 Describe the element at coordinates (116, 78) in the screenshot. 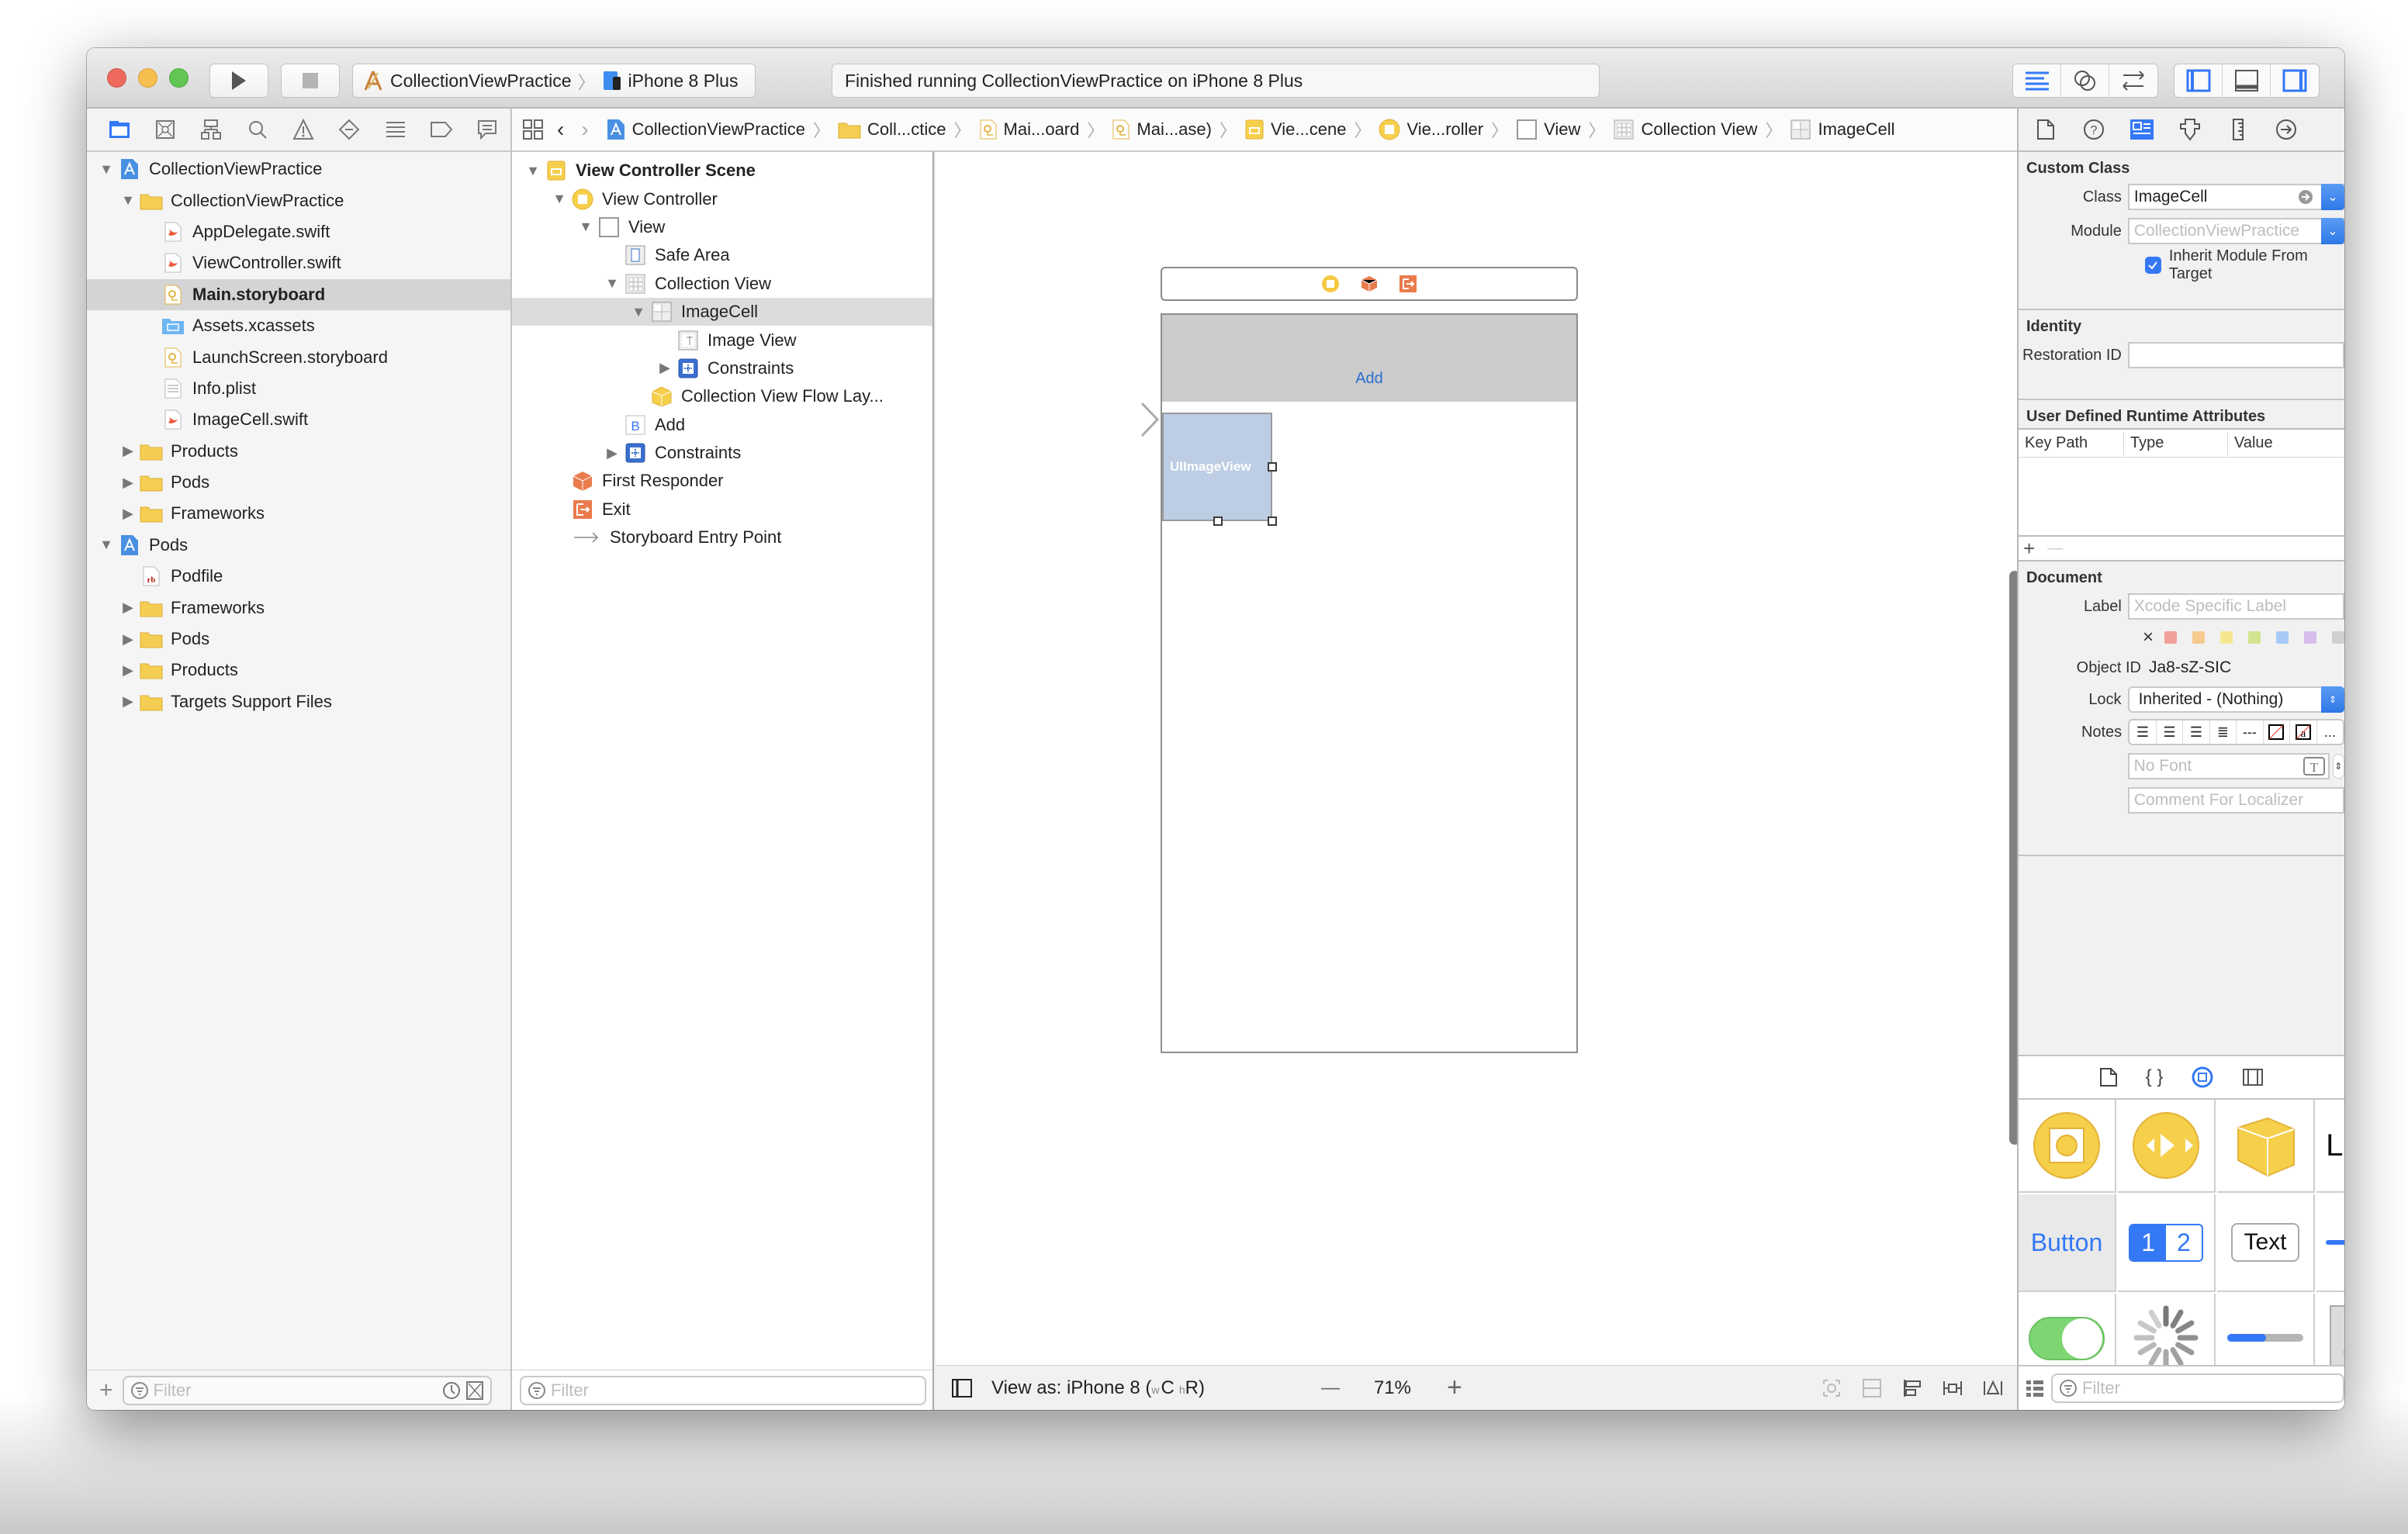

I see `close-window-button` at that location.